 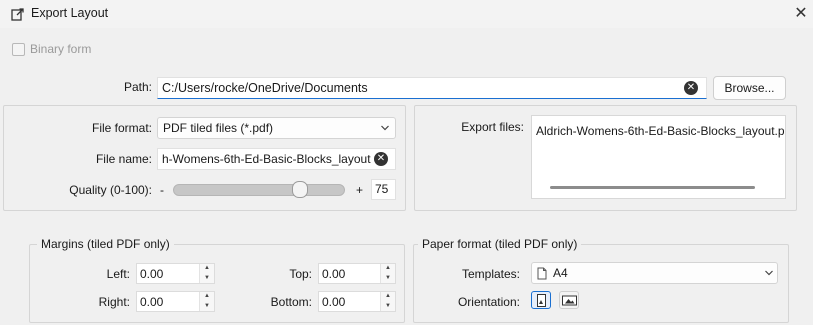 What do you see at coordinates (123, 159) in the screenshot?
I see `file-name-label: File name:` at bounding box center [123, 159].